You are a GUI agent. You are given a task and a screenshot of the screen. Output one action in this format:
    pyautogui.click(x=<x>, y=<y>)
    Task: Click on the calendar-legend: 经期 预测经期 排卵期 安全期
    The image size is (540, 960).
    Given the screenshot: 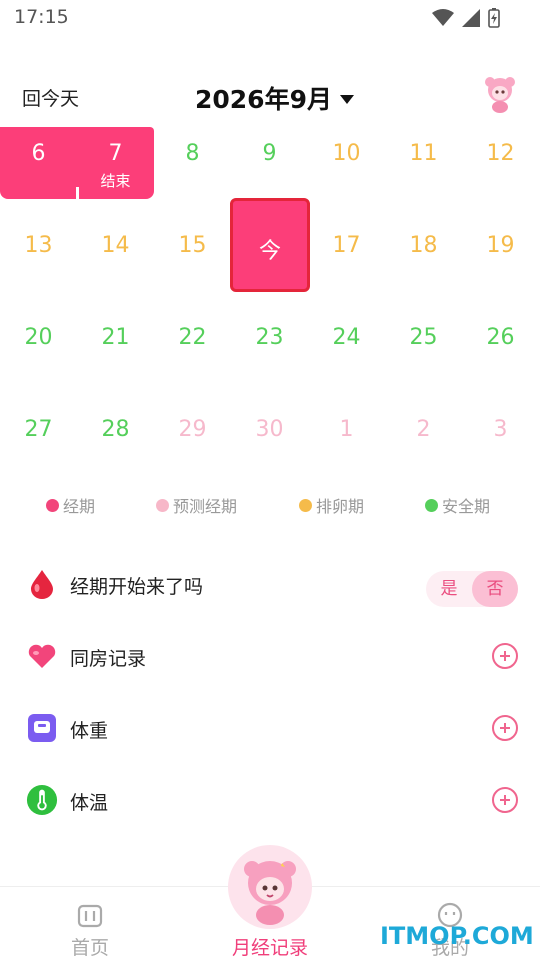 What is the action you would take?
    pyautogui.click(x=270, y=505)
    